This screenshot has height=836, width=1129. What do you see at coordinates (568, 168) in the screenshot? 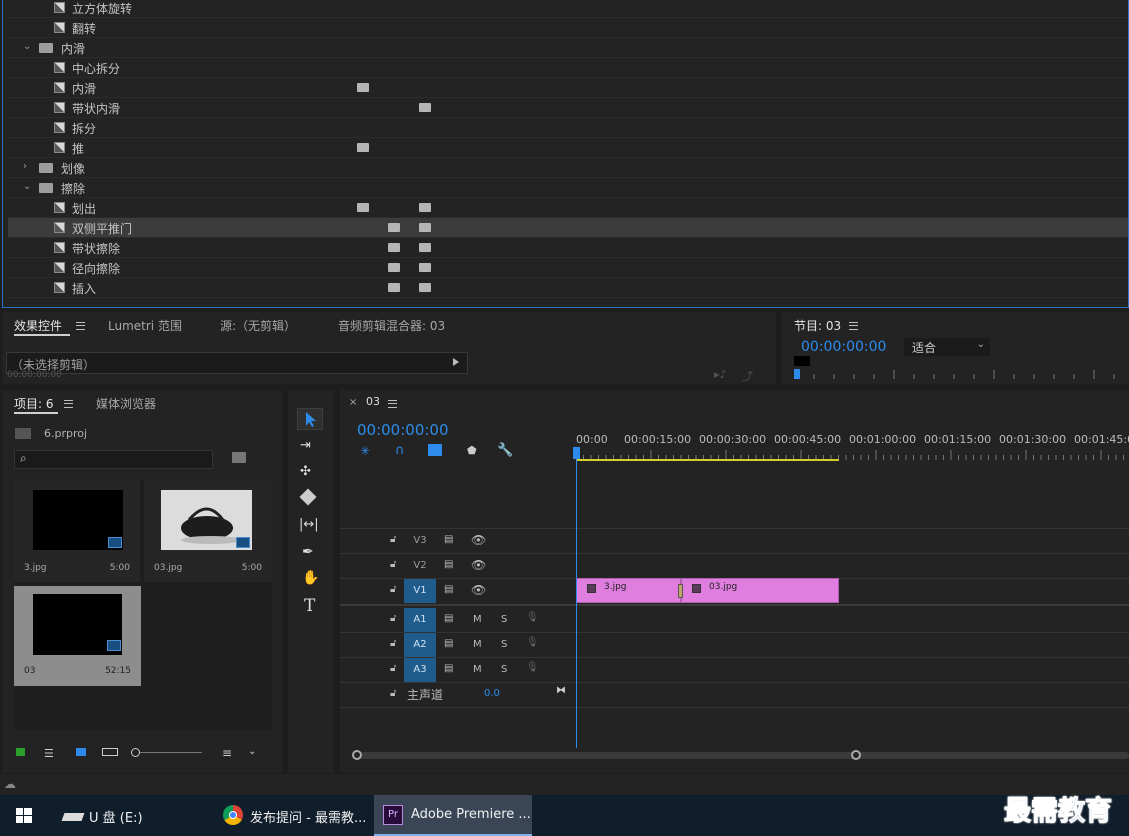
I see `effect-folder: › 划像` at bounding box center [568, 168].